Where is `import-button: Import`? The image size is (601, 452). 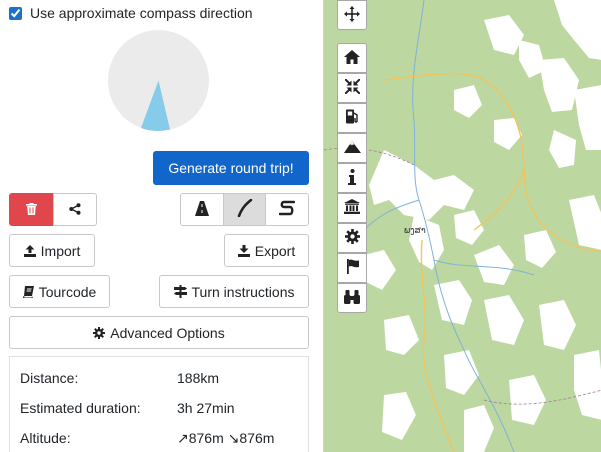 import-button: Import is located at coordinates (52, 250).